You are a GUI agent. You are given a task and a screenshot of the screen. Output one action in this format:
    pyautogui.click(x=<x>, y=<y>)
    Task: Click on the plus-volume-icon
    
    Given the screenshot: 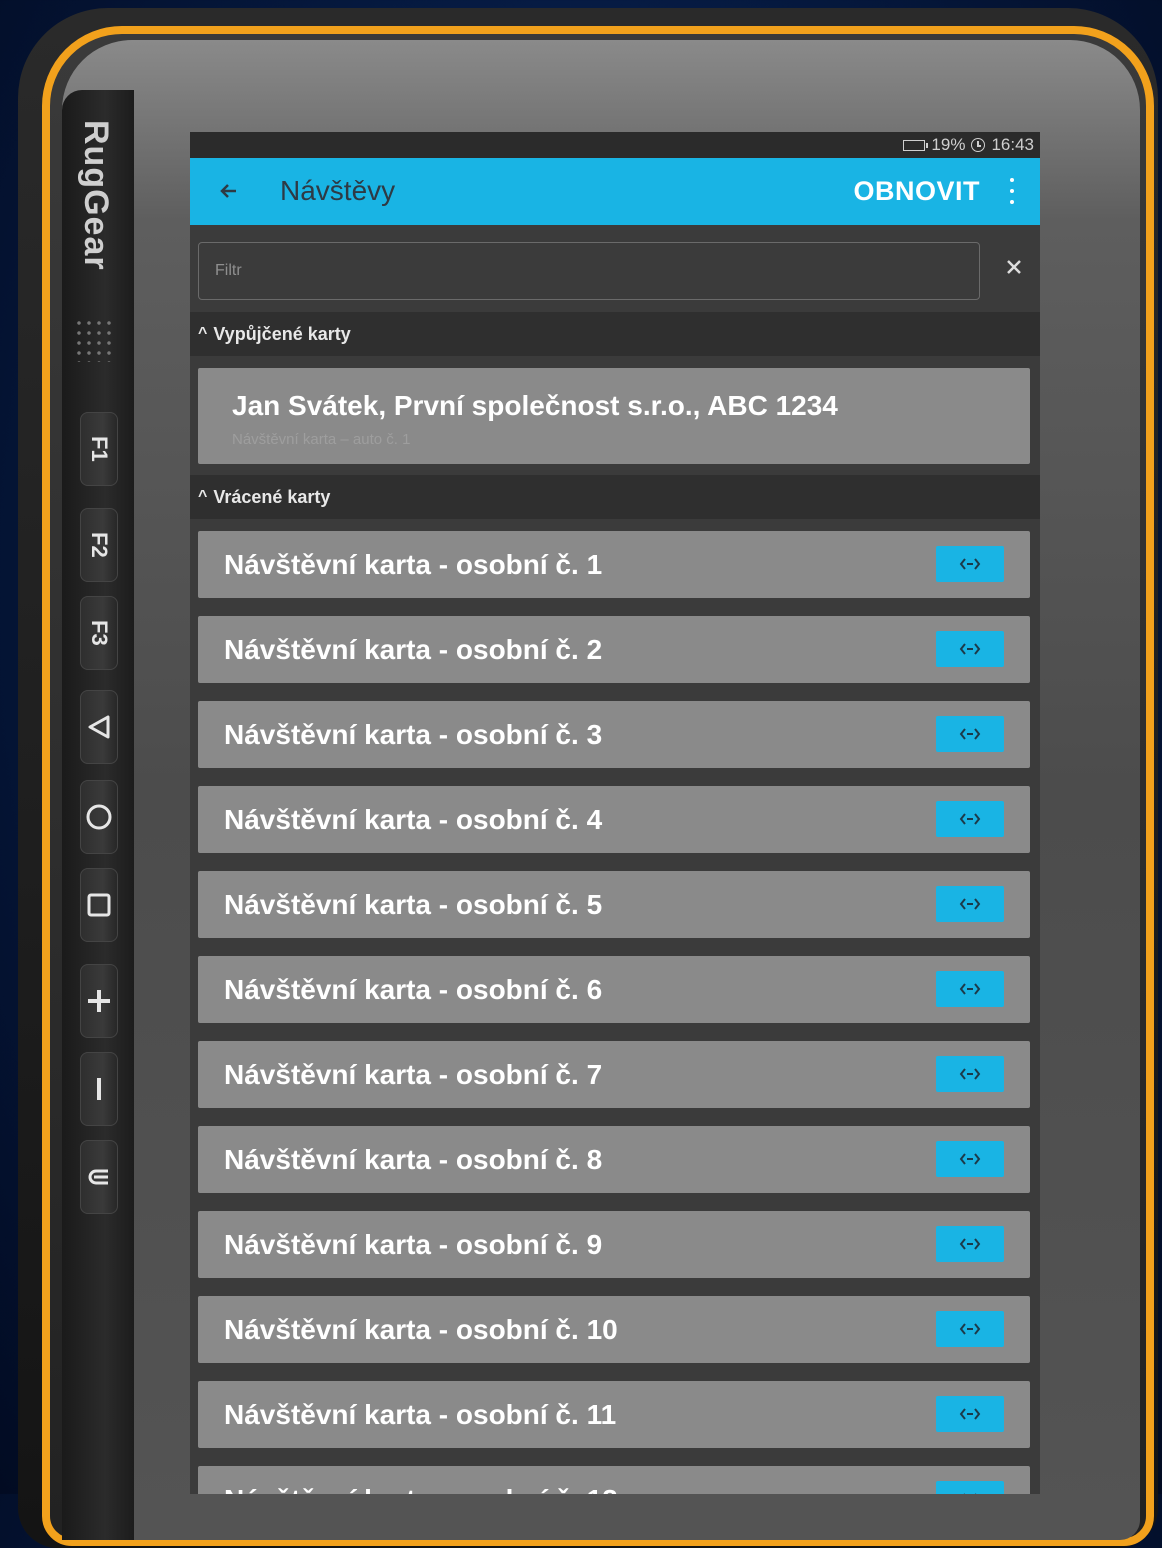 What is the action you would take?
    pyautogui.click(x=99, y=1001)
    